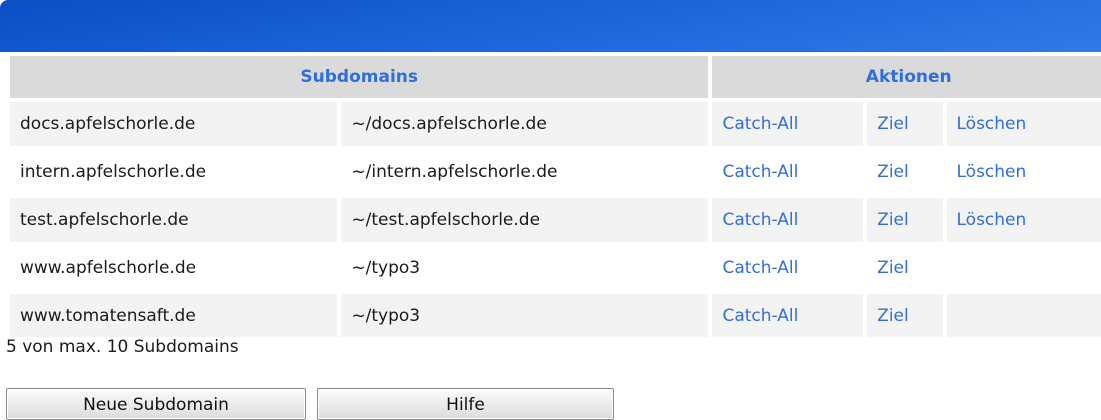 This screenshot has width=1101, height=420. I want to click on subdomain-path: ~/docs.apfelschorle.de, so click(524, 124).